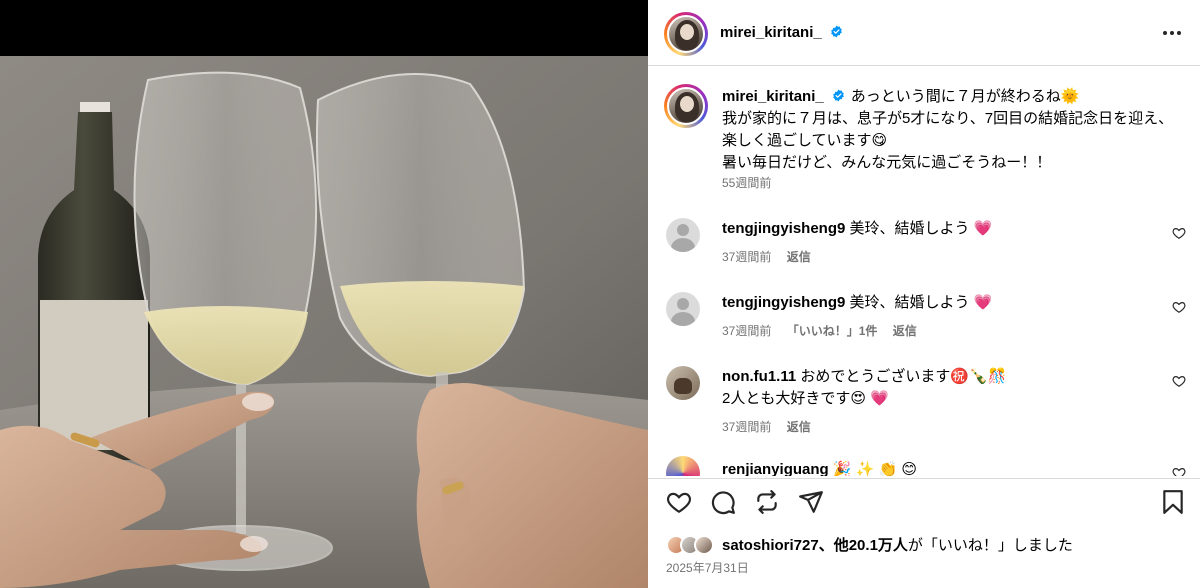 Image resolution: width=1200 pixels, height=588 pixels. Describe the element at coordinates (903, 376) in the screenshot. I see `comment-text: おめでとうございます㊗️🍾🎊` at that location.